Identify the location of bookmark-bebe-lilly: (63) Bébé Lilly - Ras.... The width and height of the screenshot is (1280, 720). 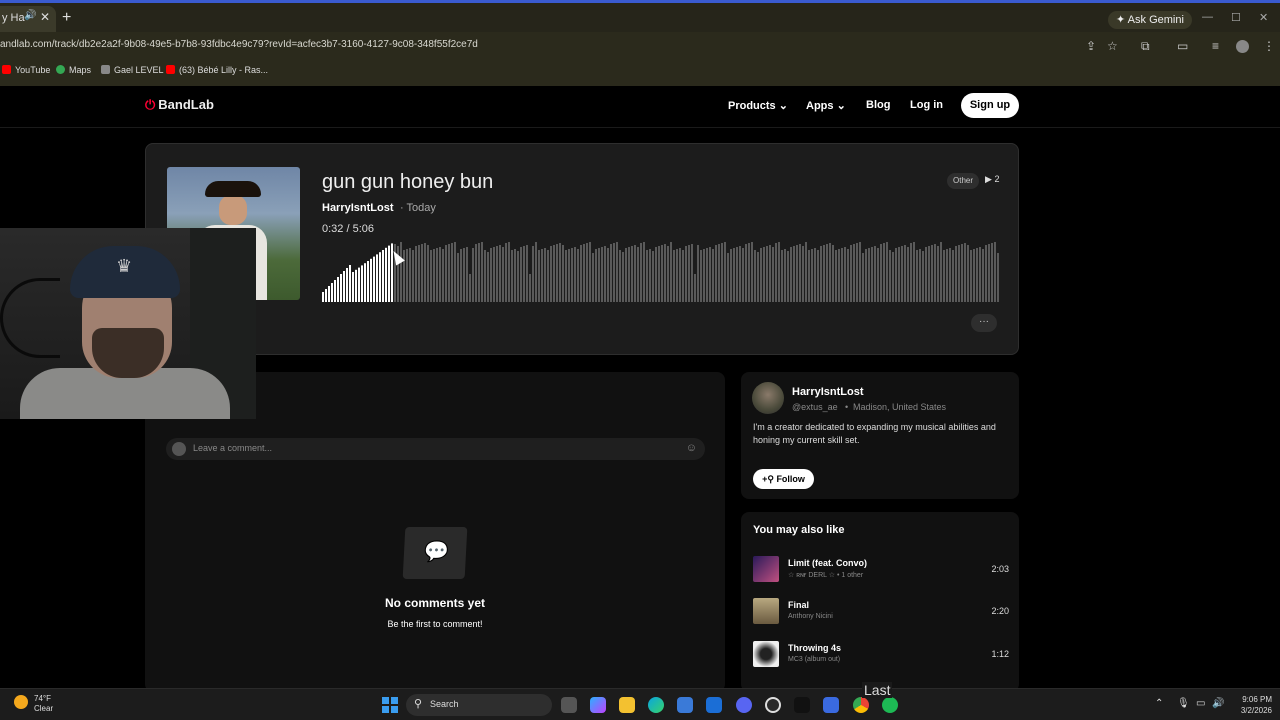
(217, 70).